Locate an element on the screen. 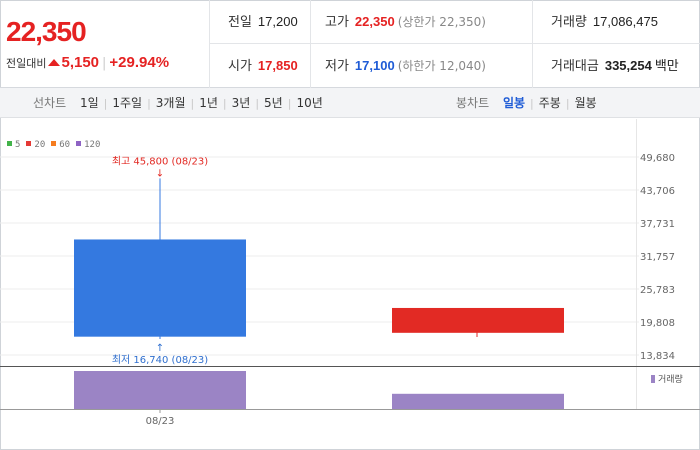 The width and height of the screenshot is (700, 450). y-tick-label: 19,808 is located at coordinates (657, 323).